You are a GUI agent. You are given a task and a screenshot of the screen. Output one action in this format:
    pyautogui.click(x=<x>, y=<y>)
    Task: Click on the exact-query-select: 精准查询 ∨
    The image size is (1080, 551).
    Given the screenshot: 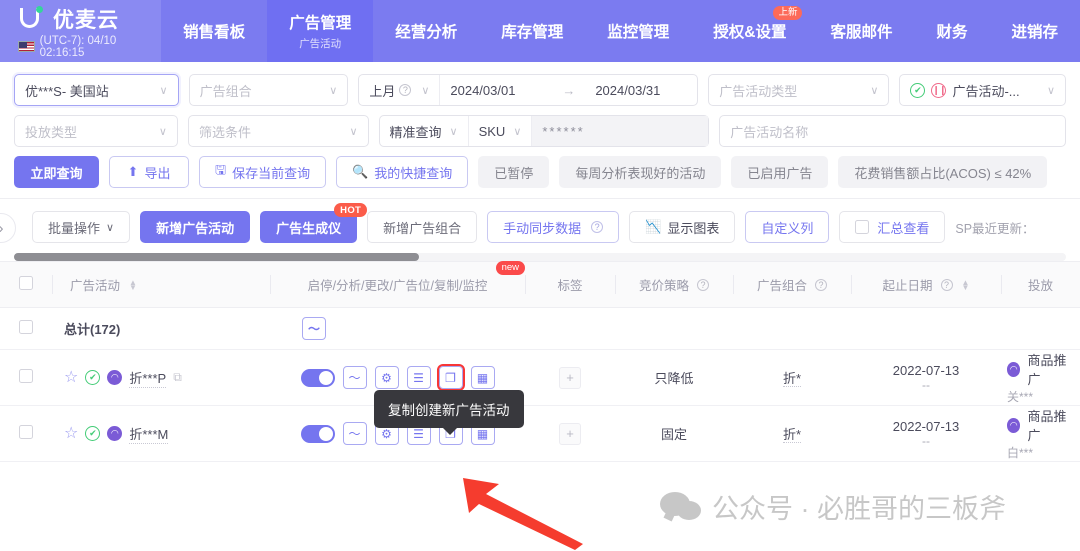 What is the action you would take?
    pyautogui.click(x=424, y=131)
    